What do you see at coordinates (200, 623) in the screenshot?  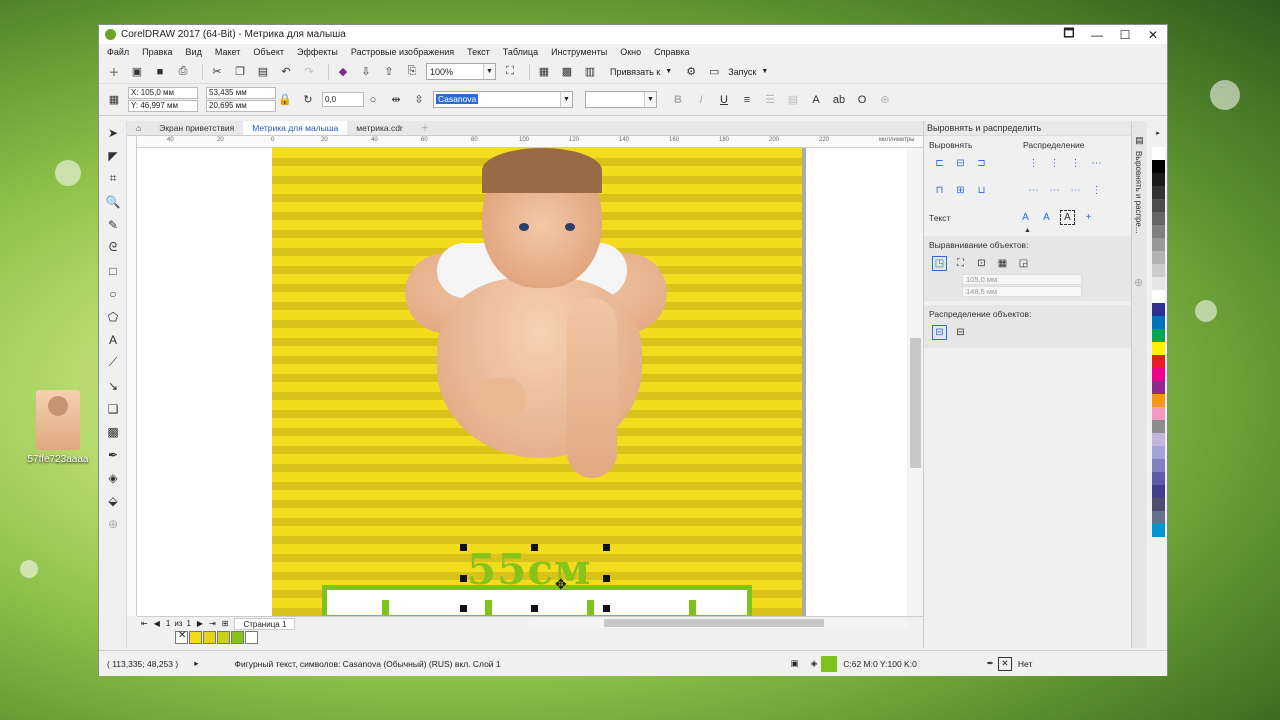 I see `next-page-icon: ▶` at bounding box center [200, 623].